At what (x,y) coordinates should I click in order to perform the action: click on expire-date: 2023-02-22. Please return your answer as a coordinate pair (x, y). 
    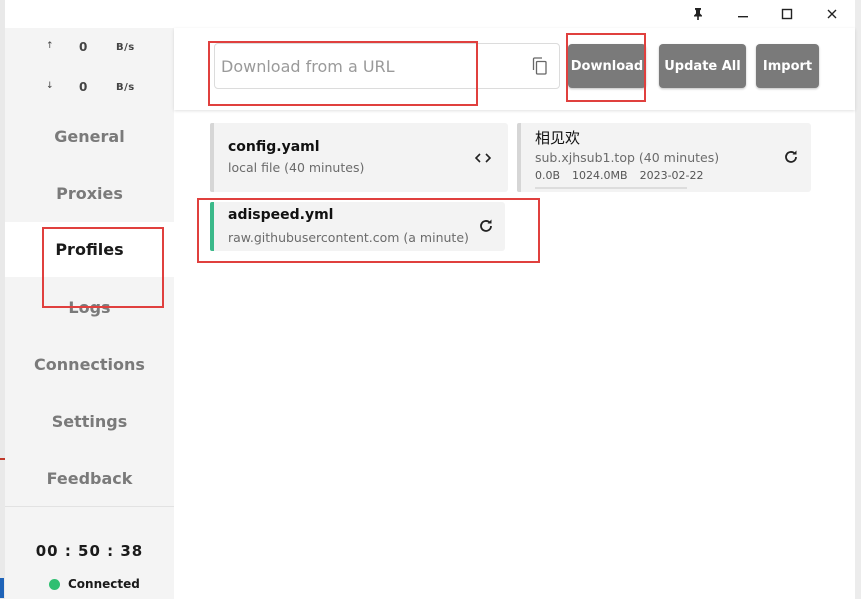
    Looking at the image, I should click on (671, 175).